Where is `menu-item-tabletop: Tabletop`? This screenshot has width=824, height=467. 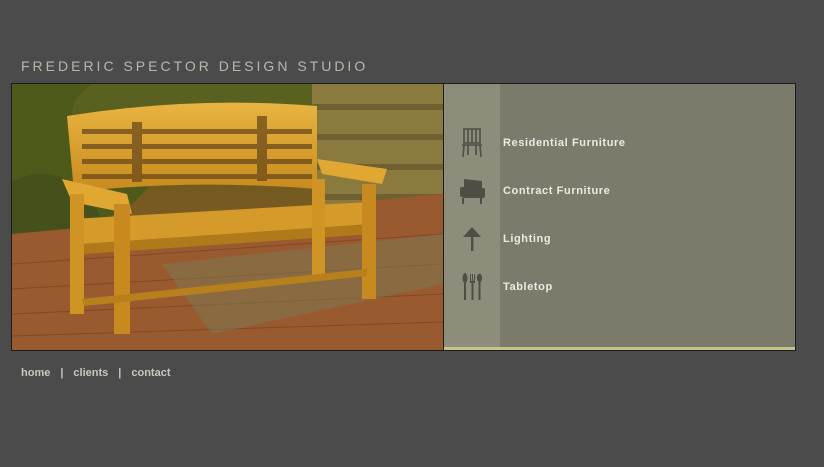 menu-item-tabletop: Tabletop is located at coordinates (620, 287).